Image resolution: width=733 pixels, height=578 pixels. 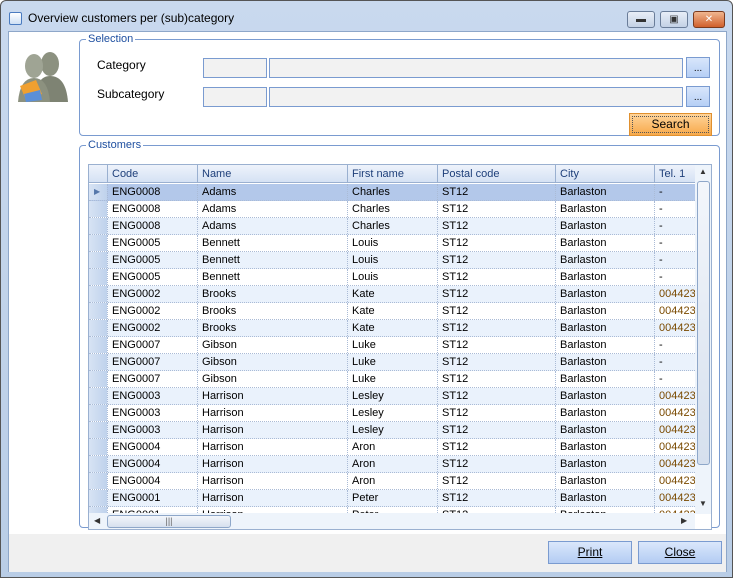 I want to click on table-row: ENG0008 Adams Charles ST12 Barlaston -, so click(x=392, y=226).